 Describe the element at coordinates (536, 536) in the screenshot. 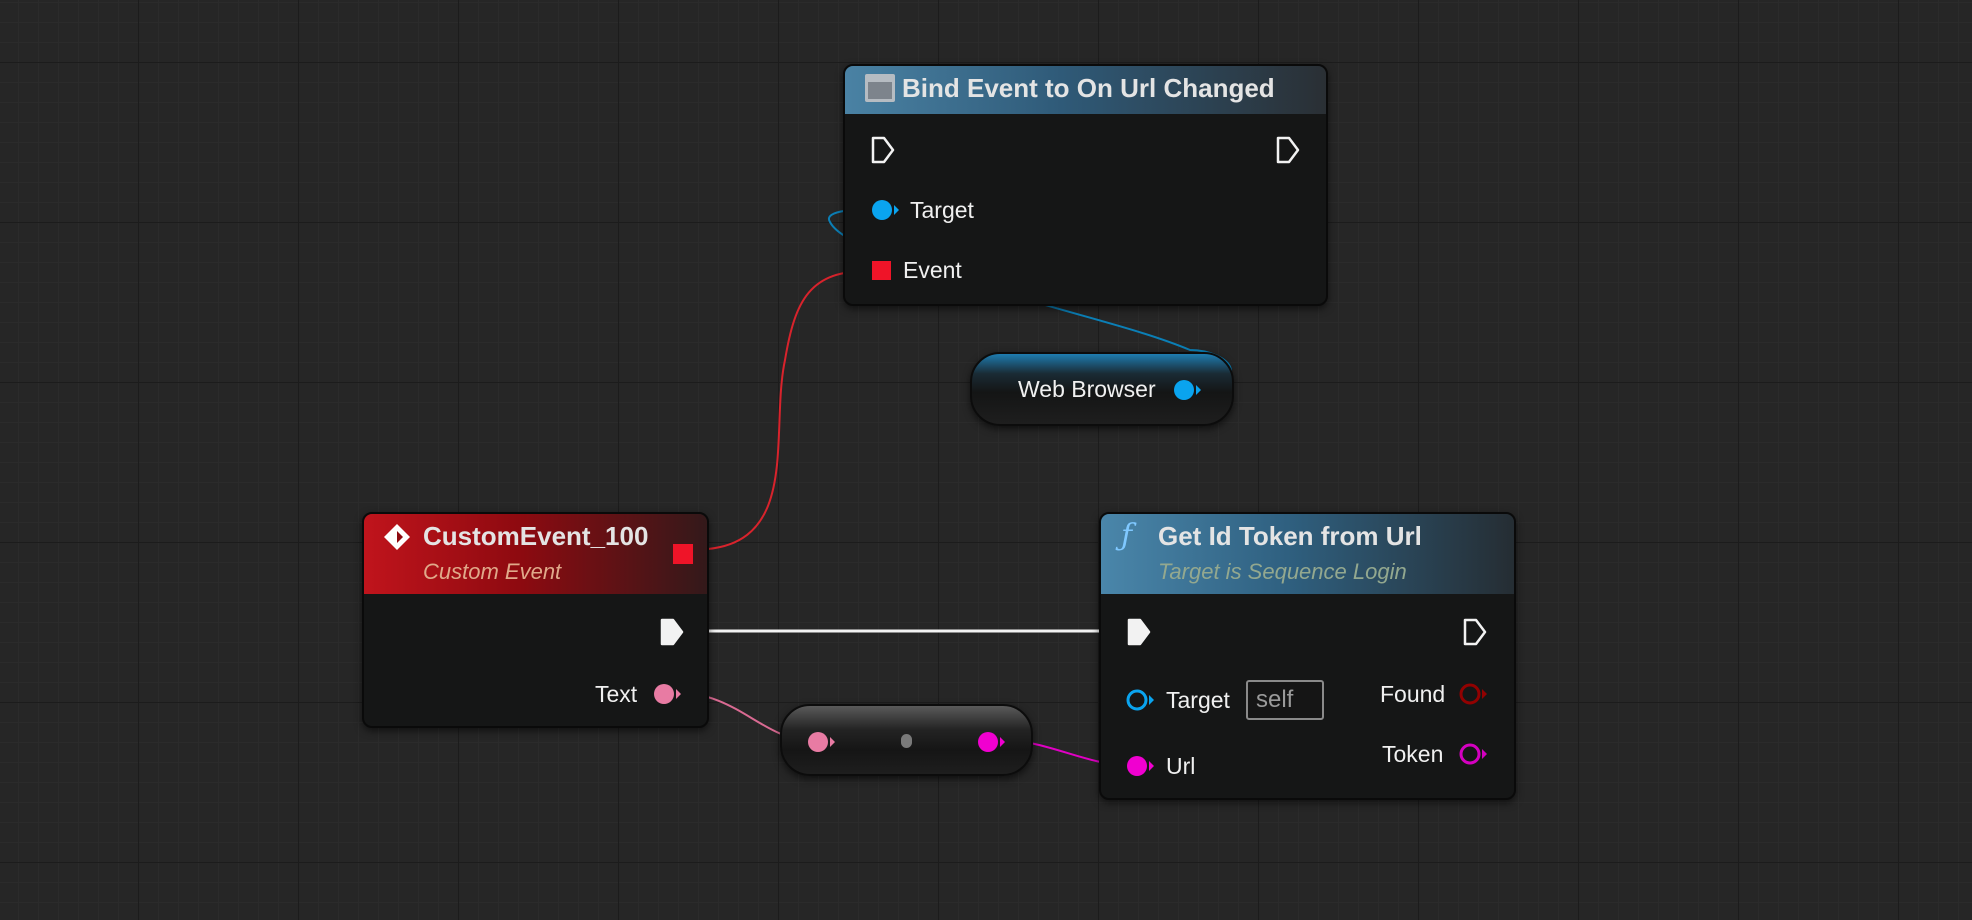

I see `custom-event-node-title: CustomEvent_100` at that location.